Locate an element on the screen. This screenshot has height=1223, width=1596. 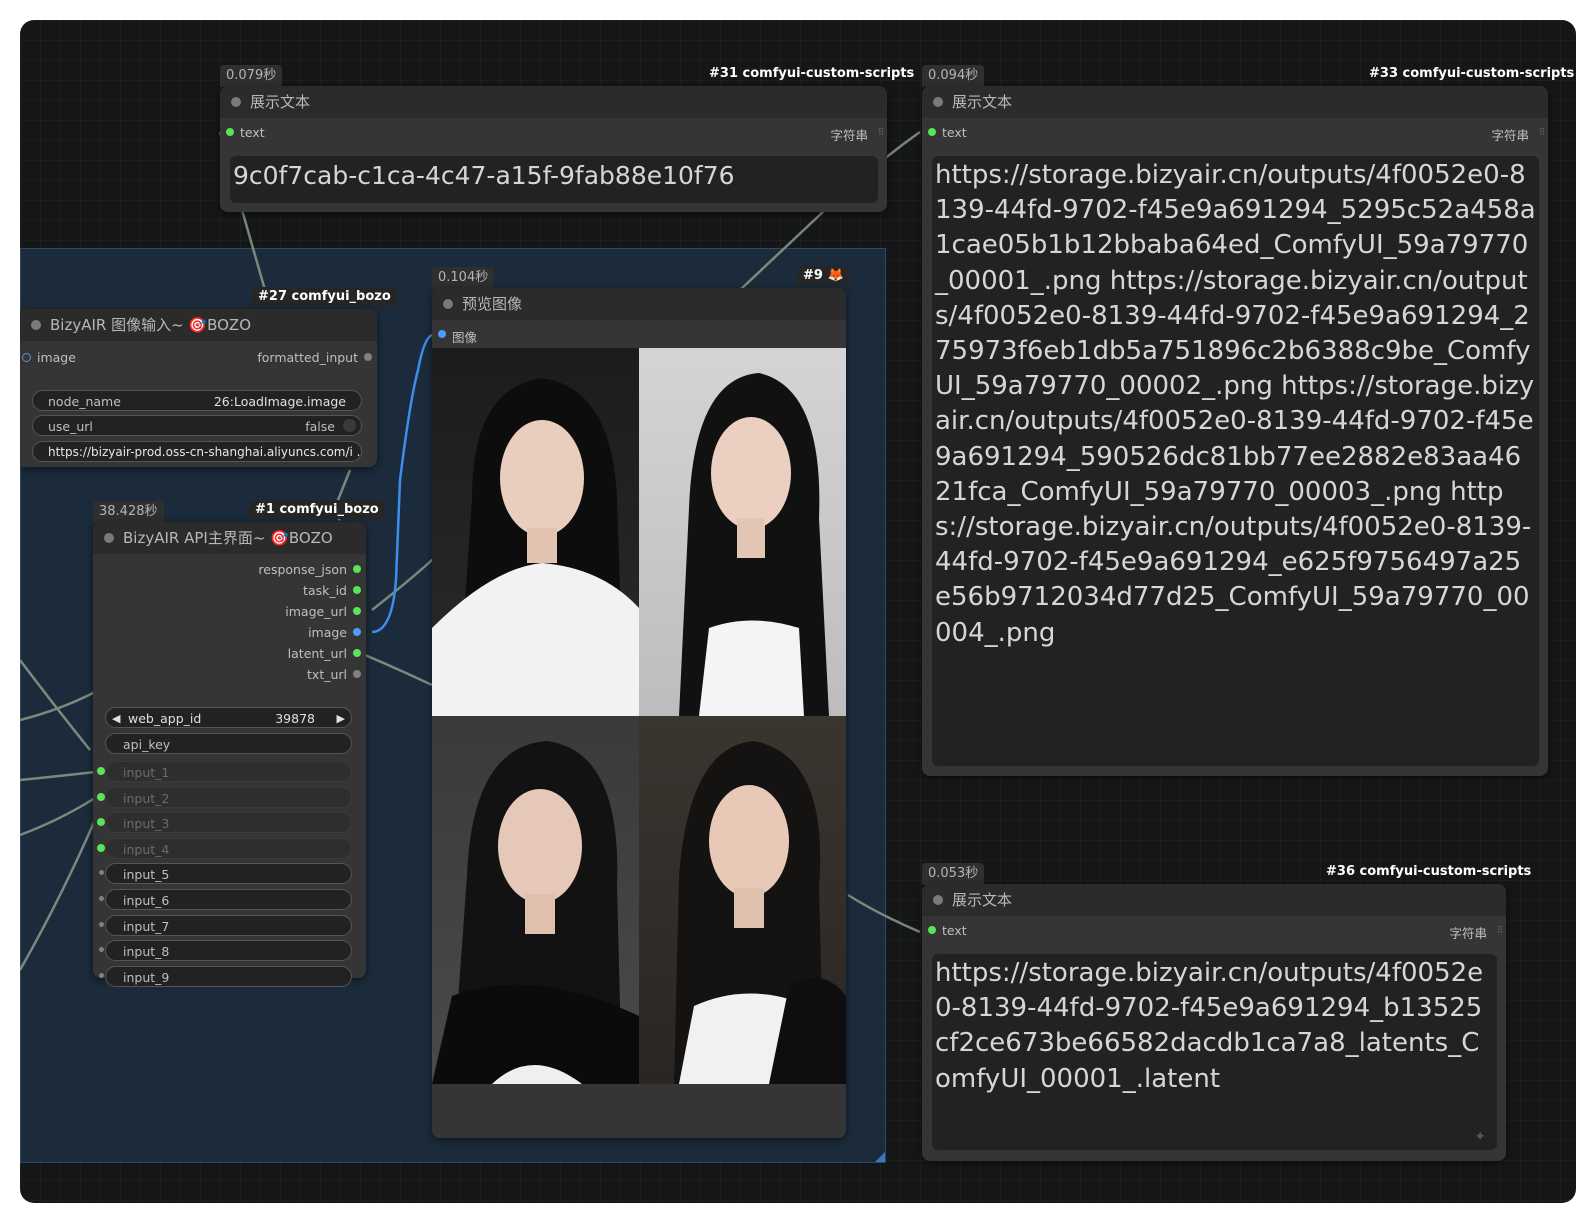
input-2-field: input_2 is located at coordinates (228, 797).